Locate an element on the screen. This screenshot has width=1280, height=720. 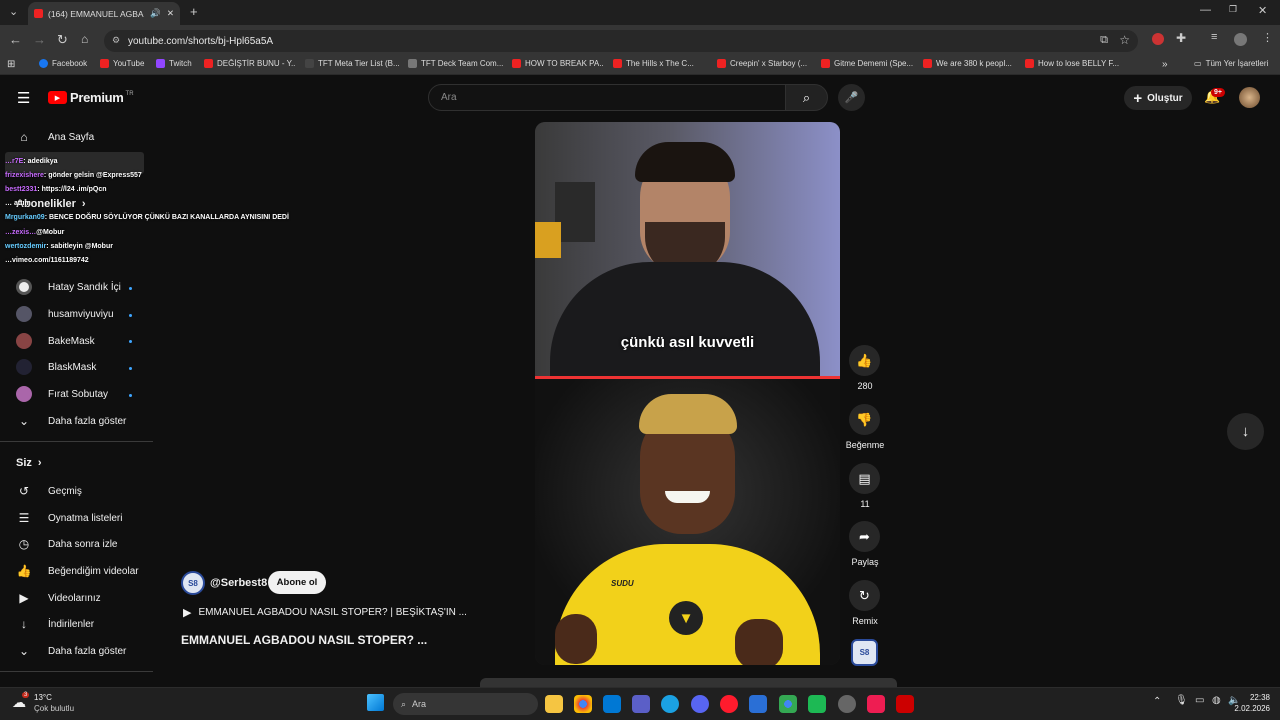
file-explorer-icon is located at coordinates (554, 704).